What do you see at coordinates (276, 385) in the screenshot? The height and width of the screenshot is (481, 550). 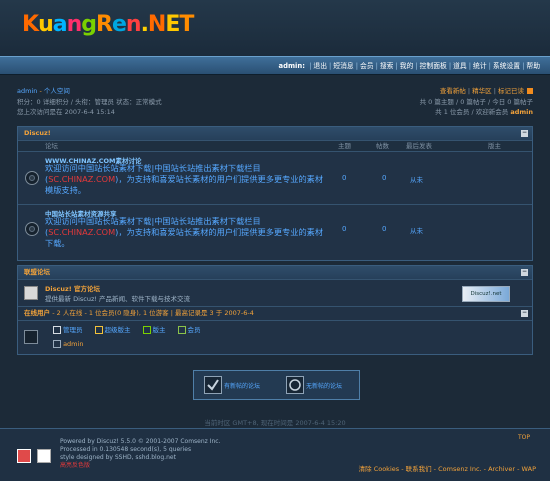 I see `forum-icon-legend: 有新帖的论坛 无新帖的论坛` at bounding box center [276, 385].